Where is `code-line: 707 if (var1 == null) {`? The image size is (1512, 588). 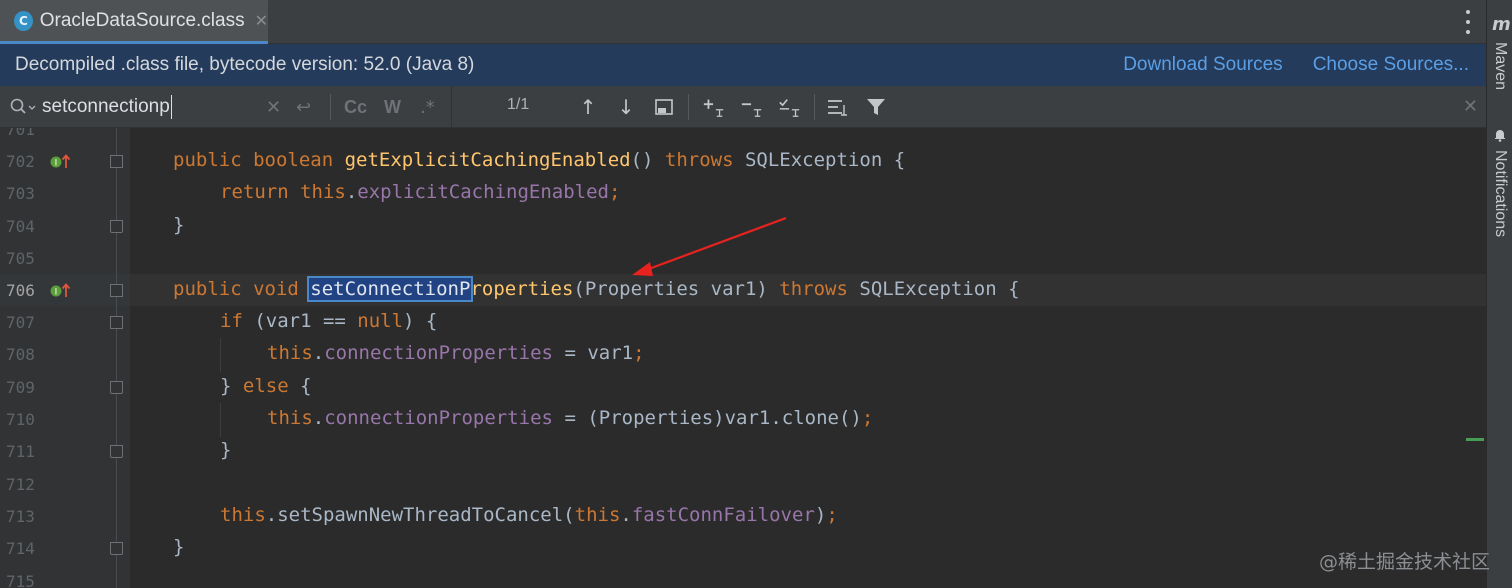 code-line: 707 if (var1 == null) { is located at coordinates (222, 321).